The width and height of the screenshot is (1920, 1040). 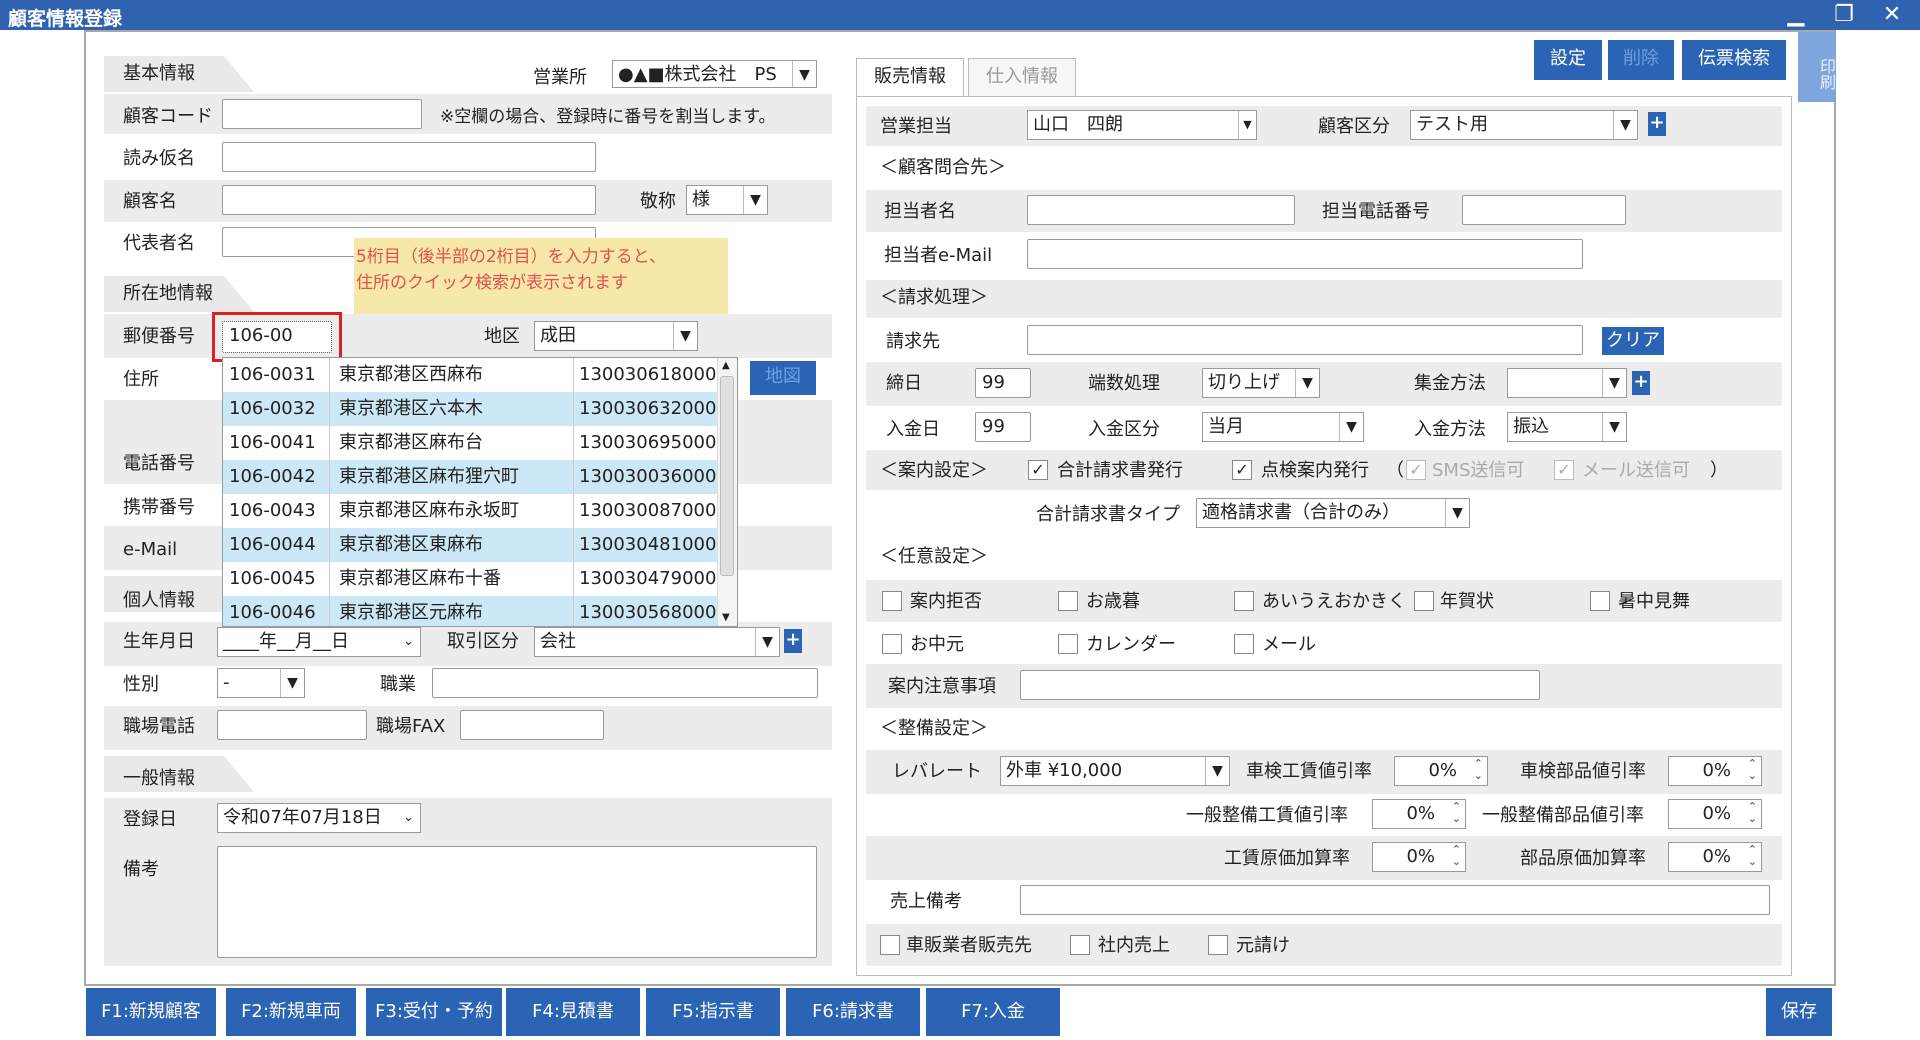 What do you see at coordinates (1583, 858) in the screenshot?
I see `parts-markup-label: 部品原価加算率` at bounding box center [1583, 858].